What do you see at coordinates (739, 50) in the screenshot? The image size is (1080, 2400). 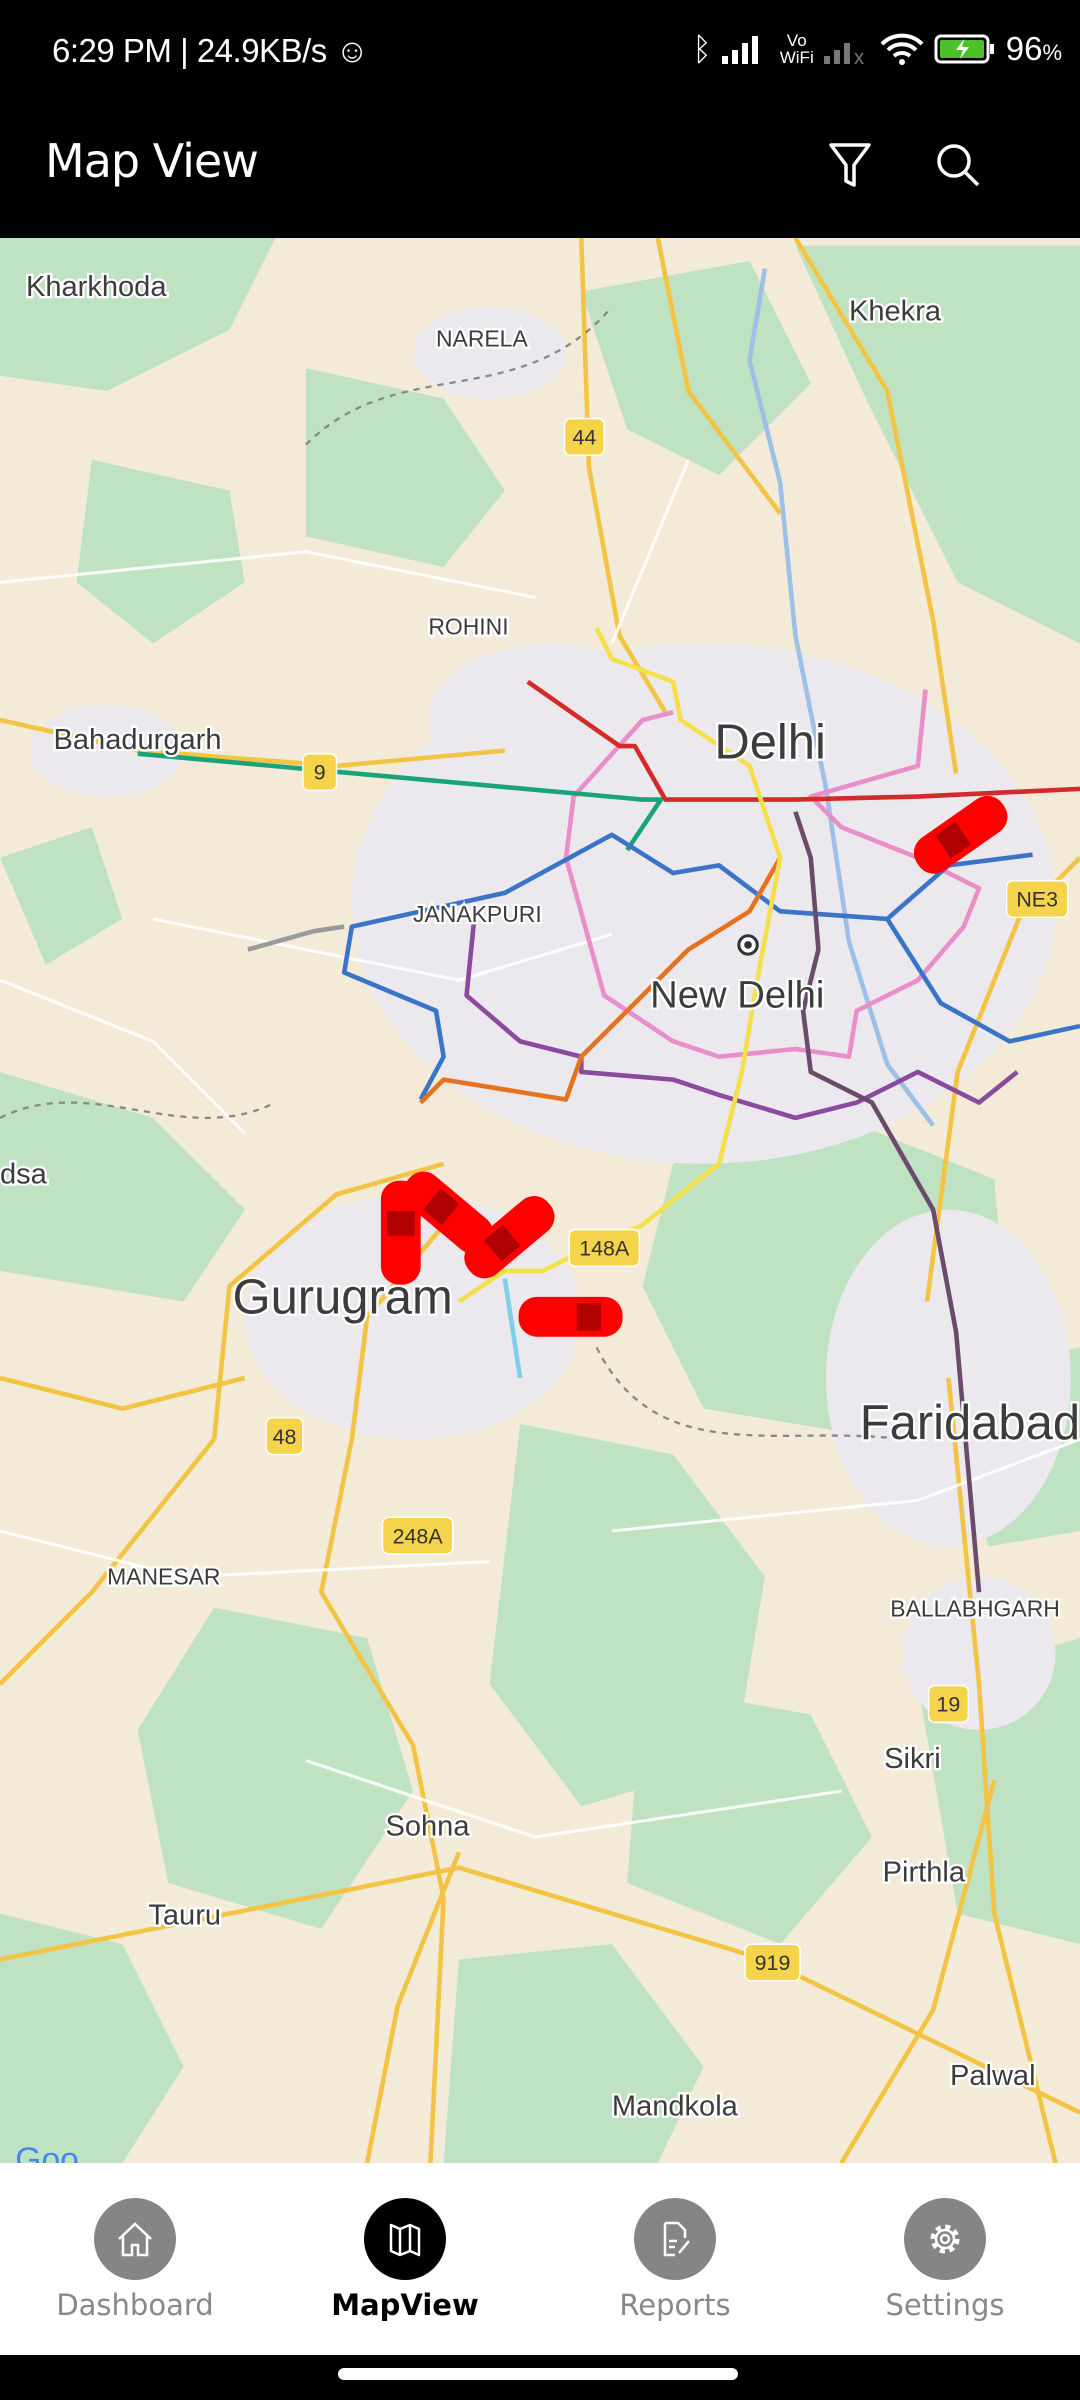 I see `signal-icon` at bounding box center [739, 50].